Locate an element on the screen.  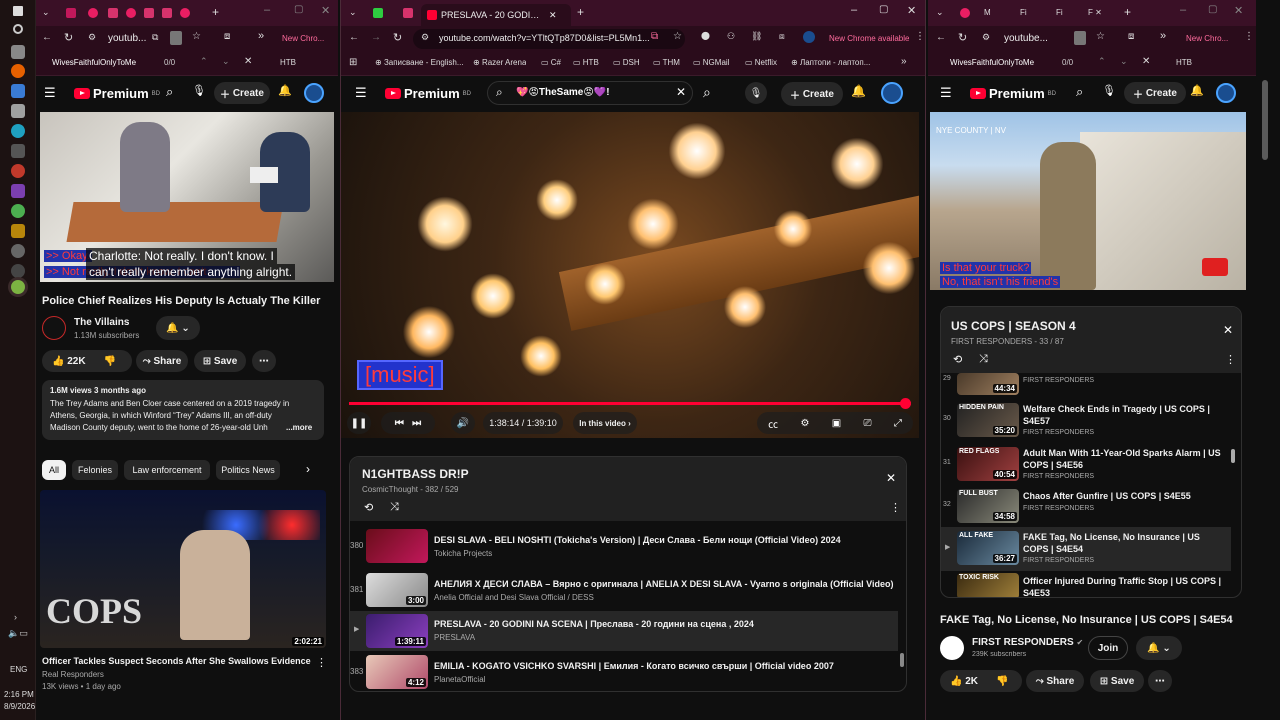
playlist-row: 29 44:34 FIRST RESPONDERS is located at coordinates (1086, 384).